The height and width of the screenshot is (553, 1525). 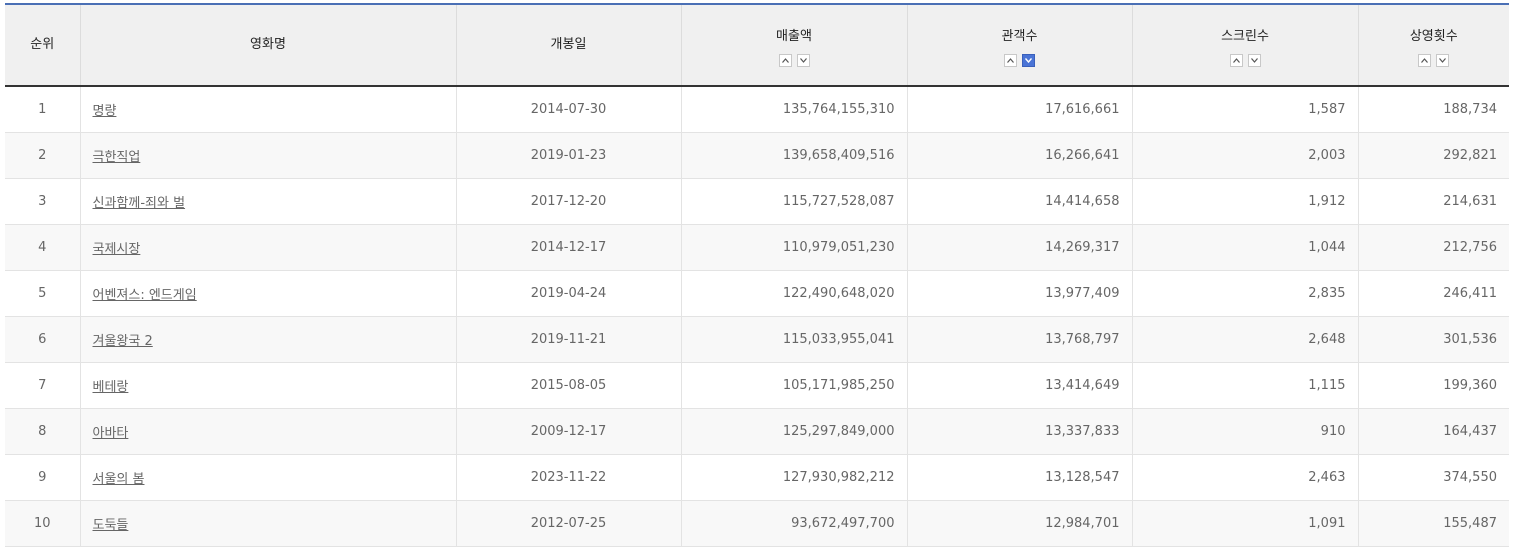 I want to click on screens-cell: 1,091, so click(x=1244, y=523).